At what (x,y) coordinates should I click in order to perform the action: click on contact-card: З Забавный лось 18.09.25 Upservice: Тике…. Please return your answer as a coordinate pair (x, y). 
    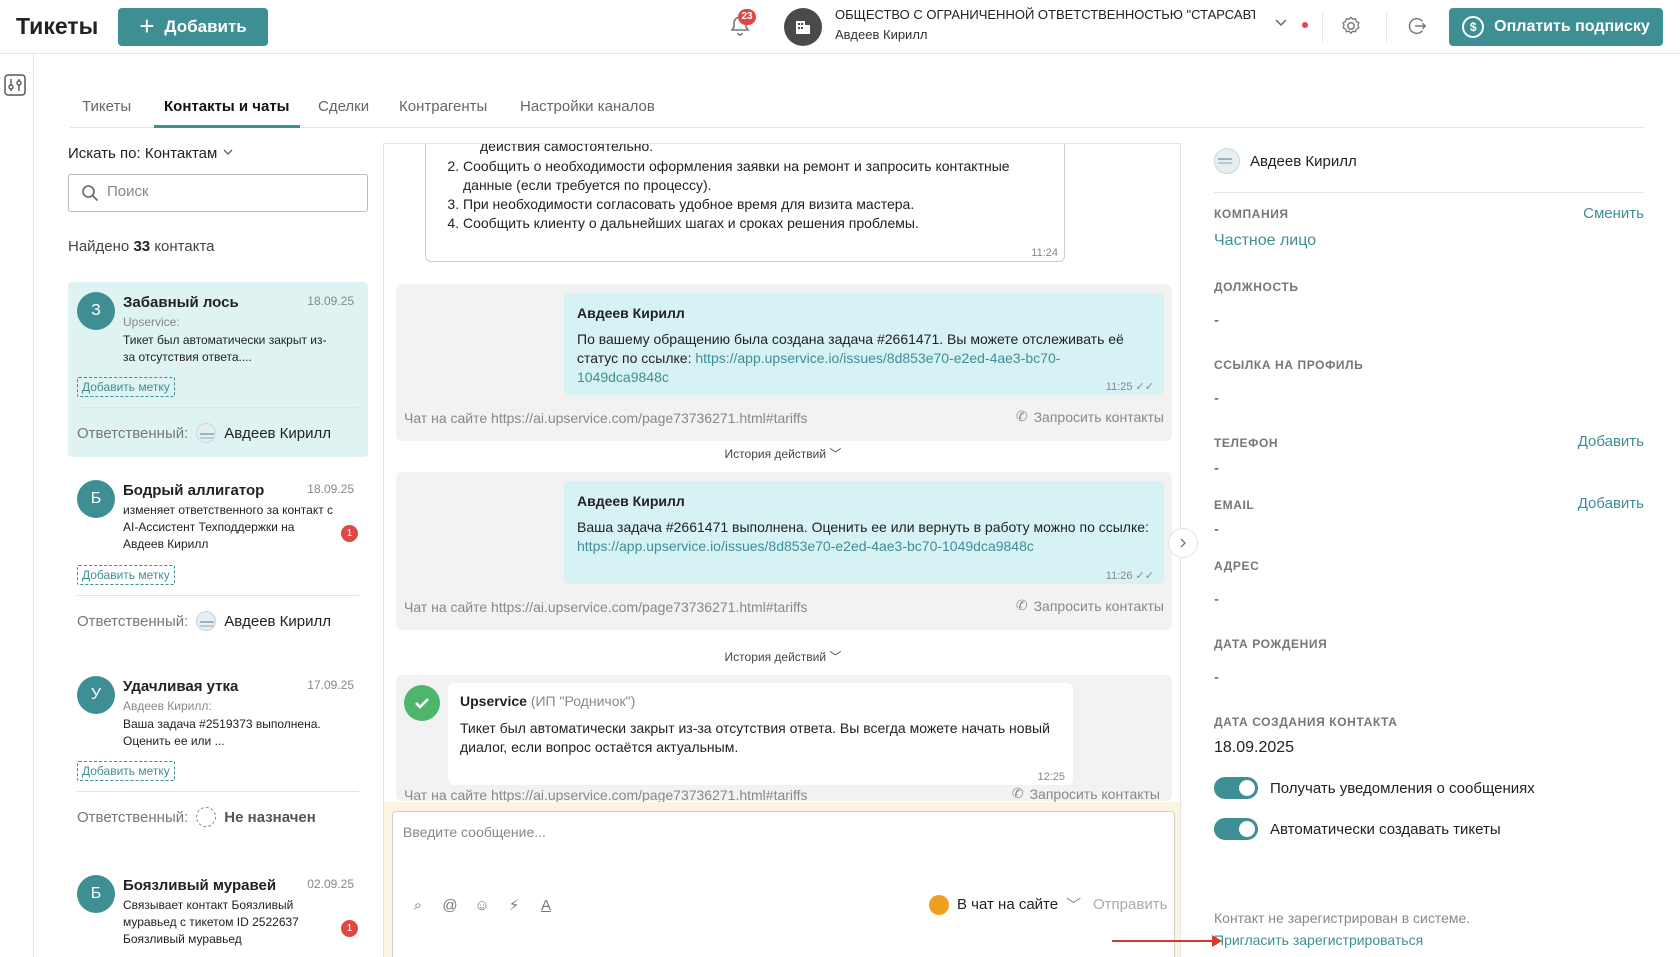
    Looking at the image, I should click on (218, 369).